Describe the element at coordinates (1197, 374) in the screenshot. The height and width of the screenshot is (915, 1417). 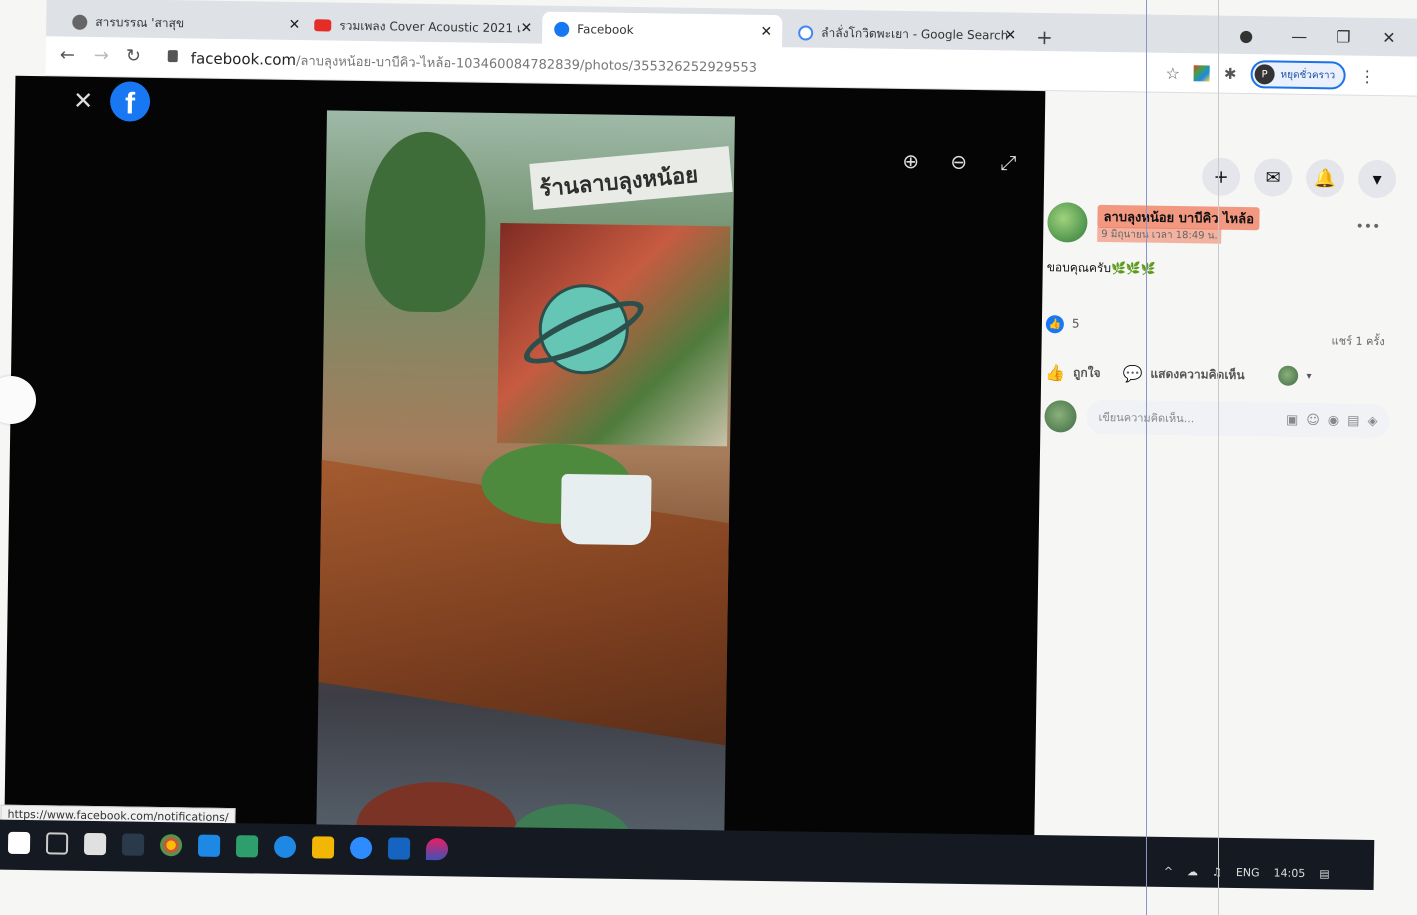
I see `show-comments-button: แสดงความคิดเห็น` at that location.